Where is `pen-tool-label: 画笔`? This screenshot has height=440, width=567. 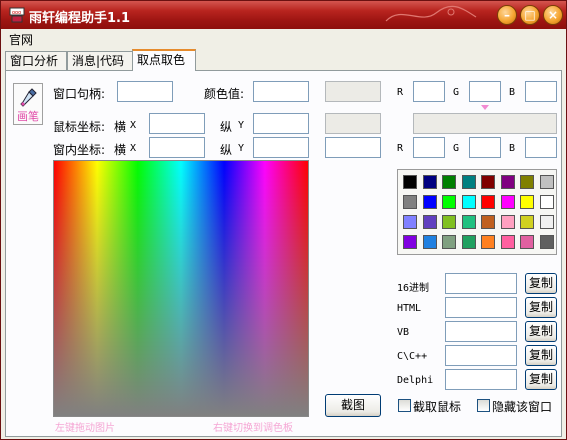 pen-tool-label: 画笔 is located at coordinates (28, 116).